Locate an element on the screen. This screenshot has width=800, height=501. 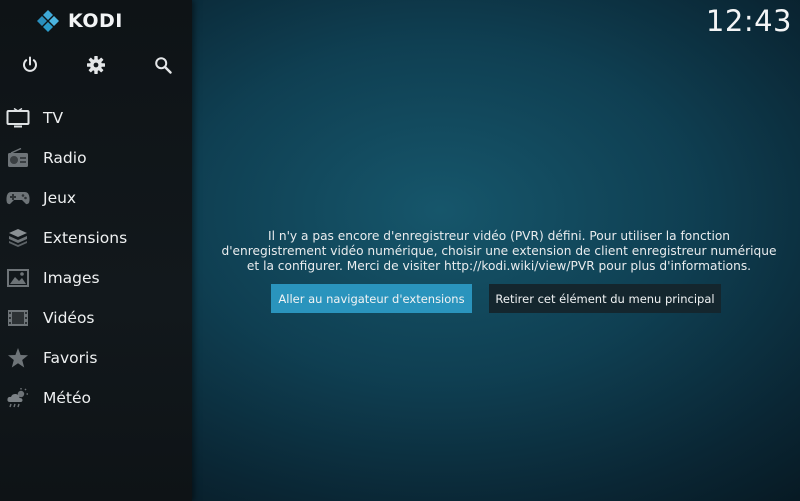
box-icon is located at coordinates (18, 238).